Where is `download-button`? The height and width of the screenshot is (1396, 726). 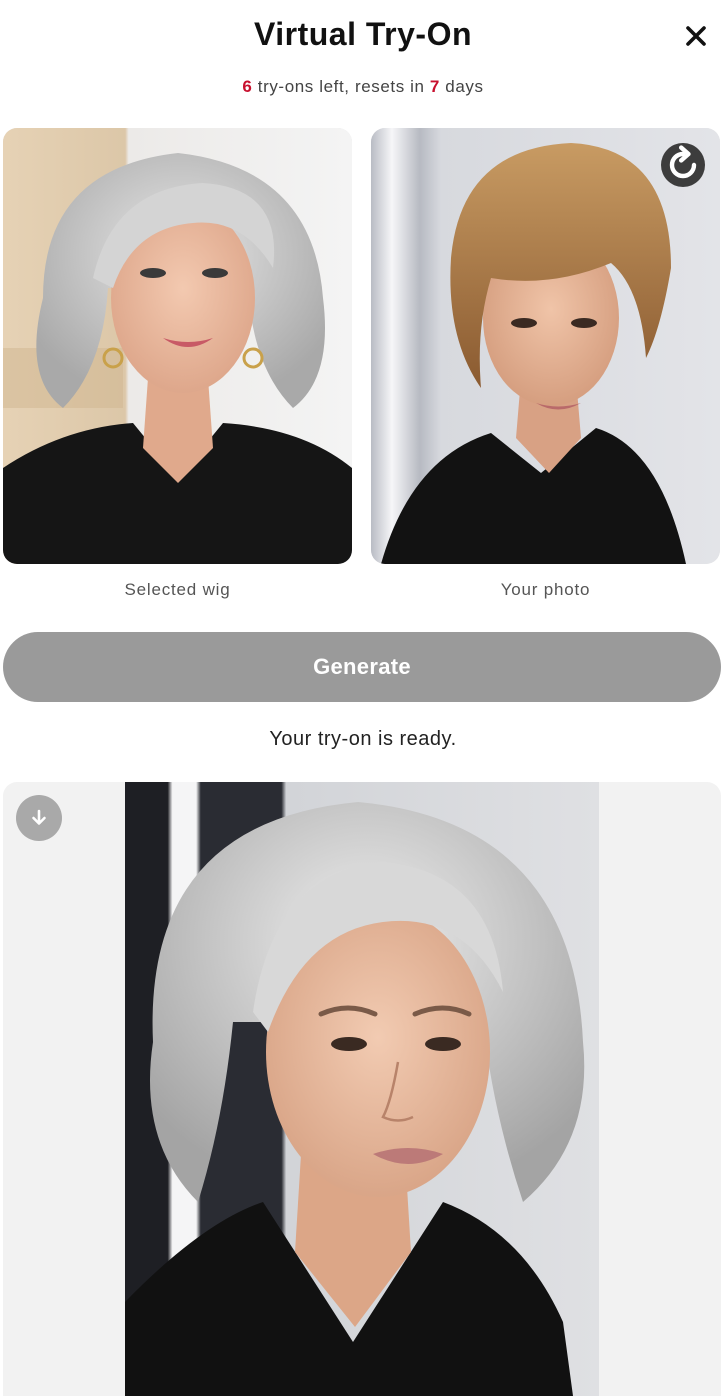 download-button is located at coordinates (39, 818).